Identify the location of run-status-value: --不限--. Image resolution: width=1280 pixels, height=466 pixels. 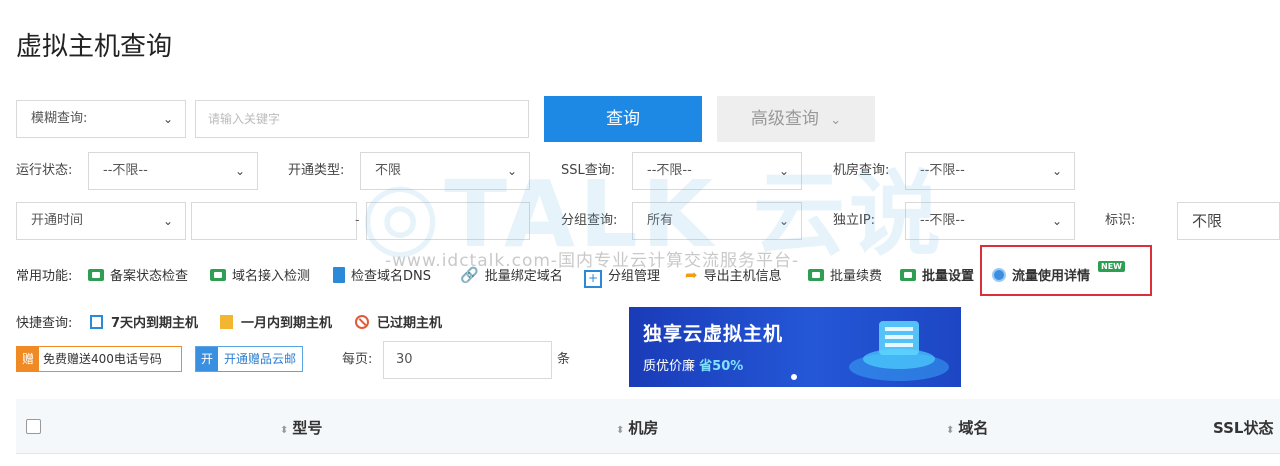
(125, 170).